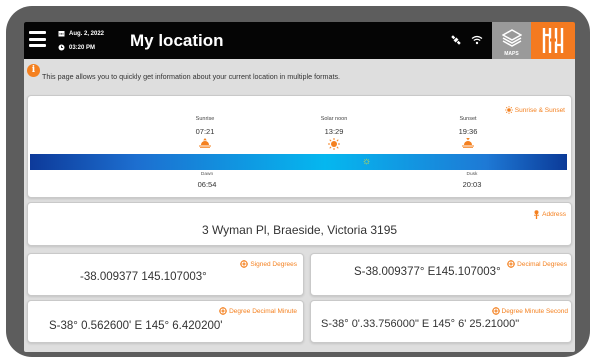  I want to click on dawn-label: Dawn, so click(207, 174).